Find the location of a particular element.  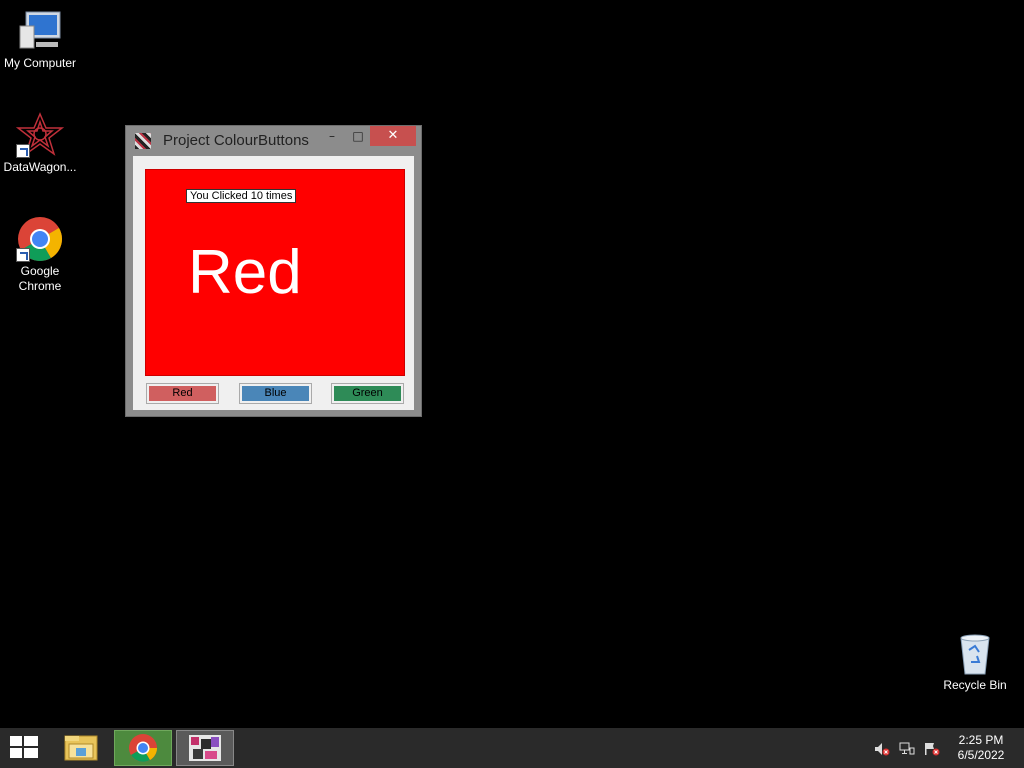

window-client-area: You Clicked 10 times Red Red Blue Green is located at coordinates (273, 283).